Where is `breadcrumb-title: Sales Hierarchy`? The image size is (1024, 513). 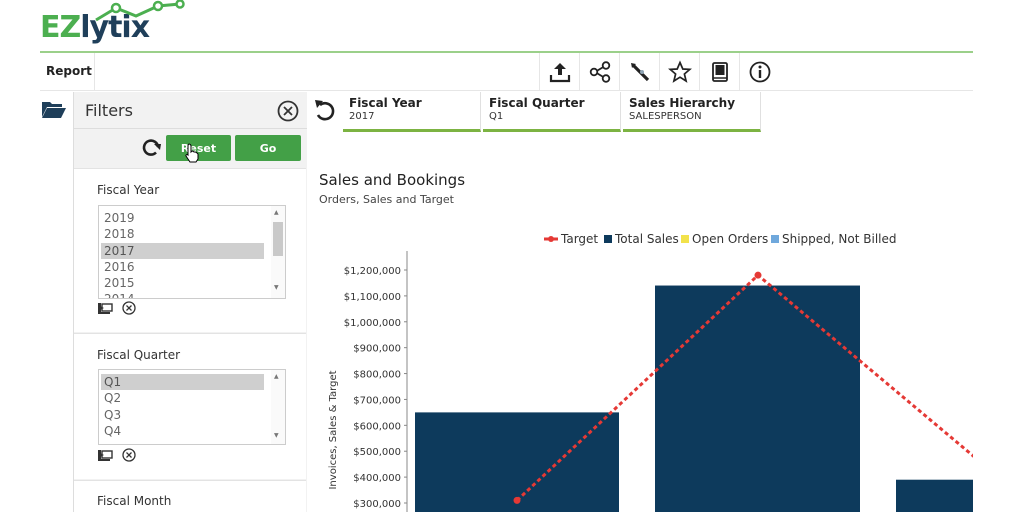 breadcrumb-title: Sales Hierarchy is located at coordinates (682, 103).